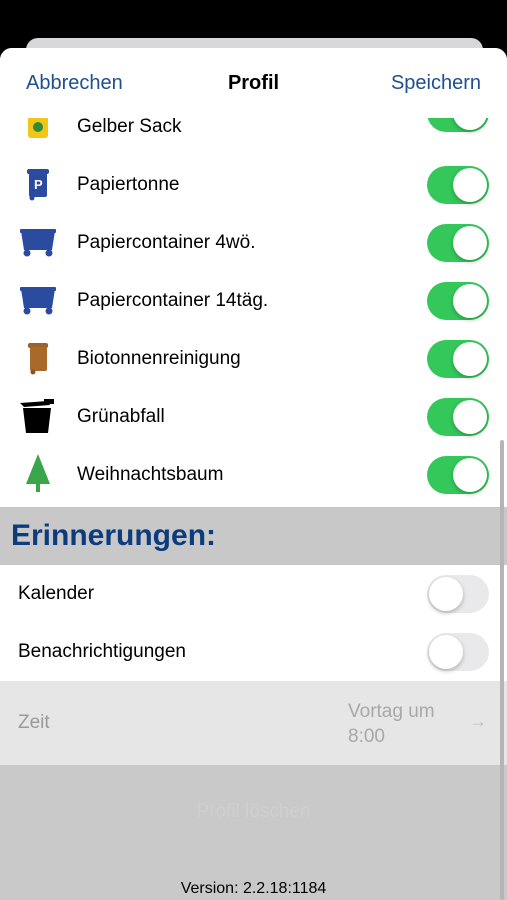 The height and width of the screenshot is (900, 507). I want to click on list-item-papiertonne: P Papiertonne, so click(253, 185).